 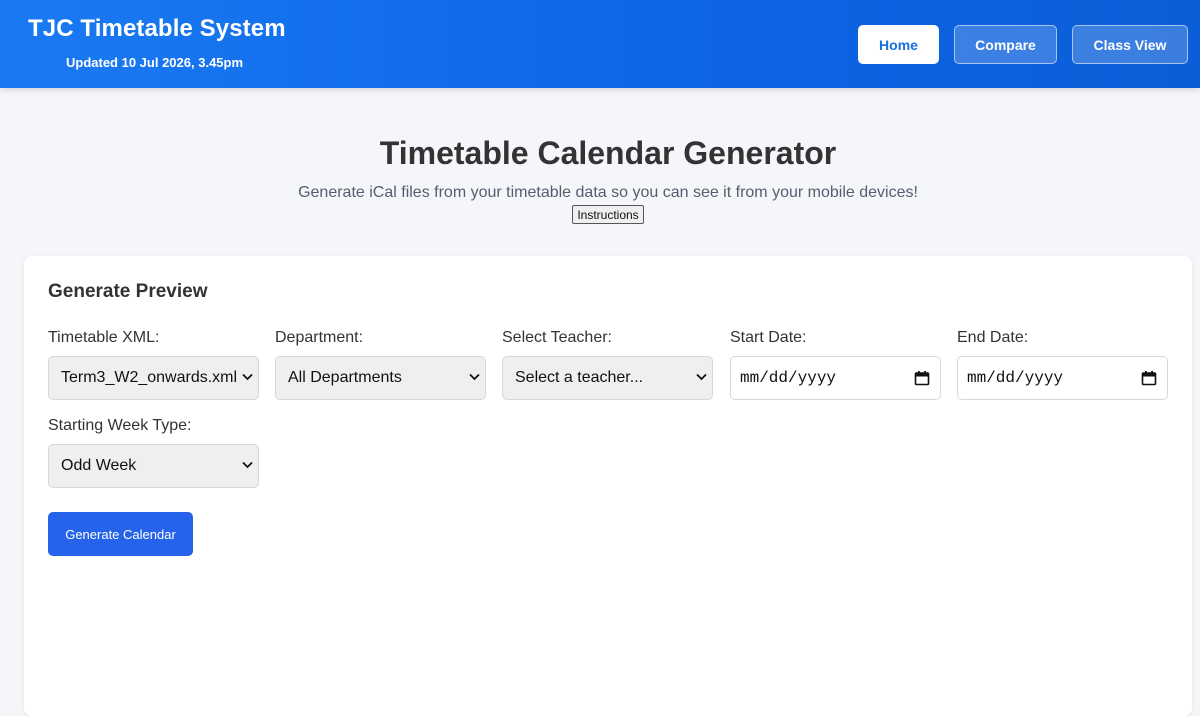 What do you see at coordinates (148, 377) in the screenshot?
I see `xml-select-value: Term3_W2_onwards.xml` at bounding box center [148, 377].